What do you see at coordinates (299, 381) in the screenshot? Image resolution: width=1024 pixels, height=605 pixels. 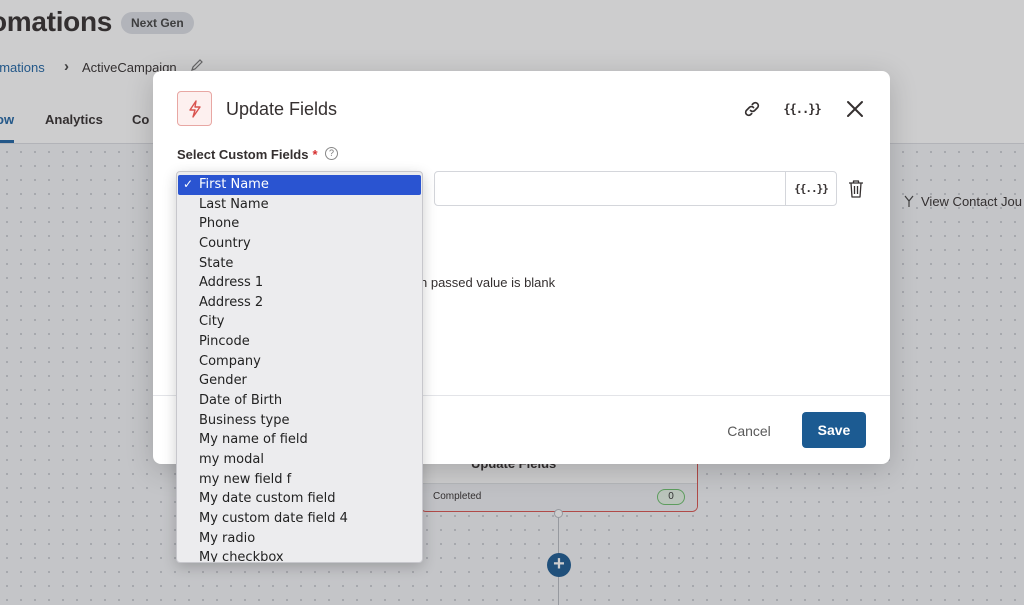 I see `dropdown-option: Gender` at bounding box center [299, 381].